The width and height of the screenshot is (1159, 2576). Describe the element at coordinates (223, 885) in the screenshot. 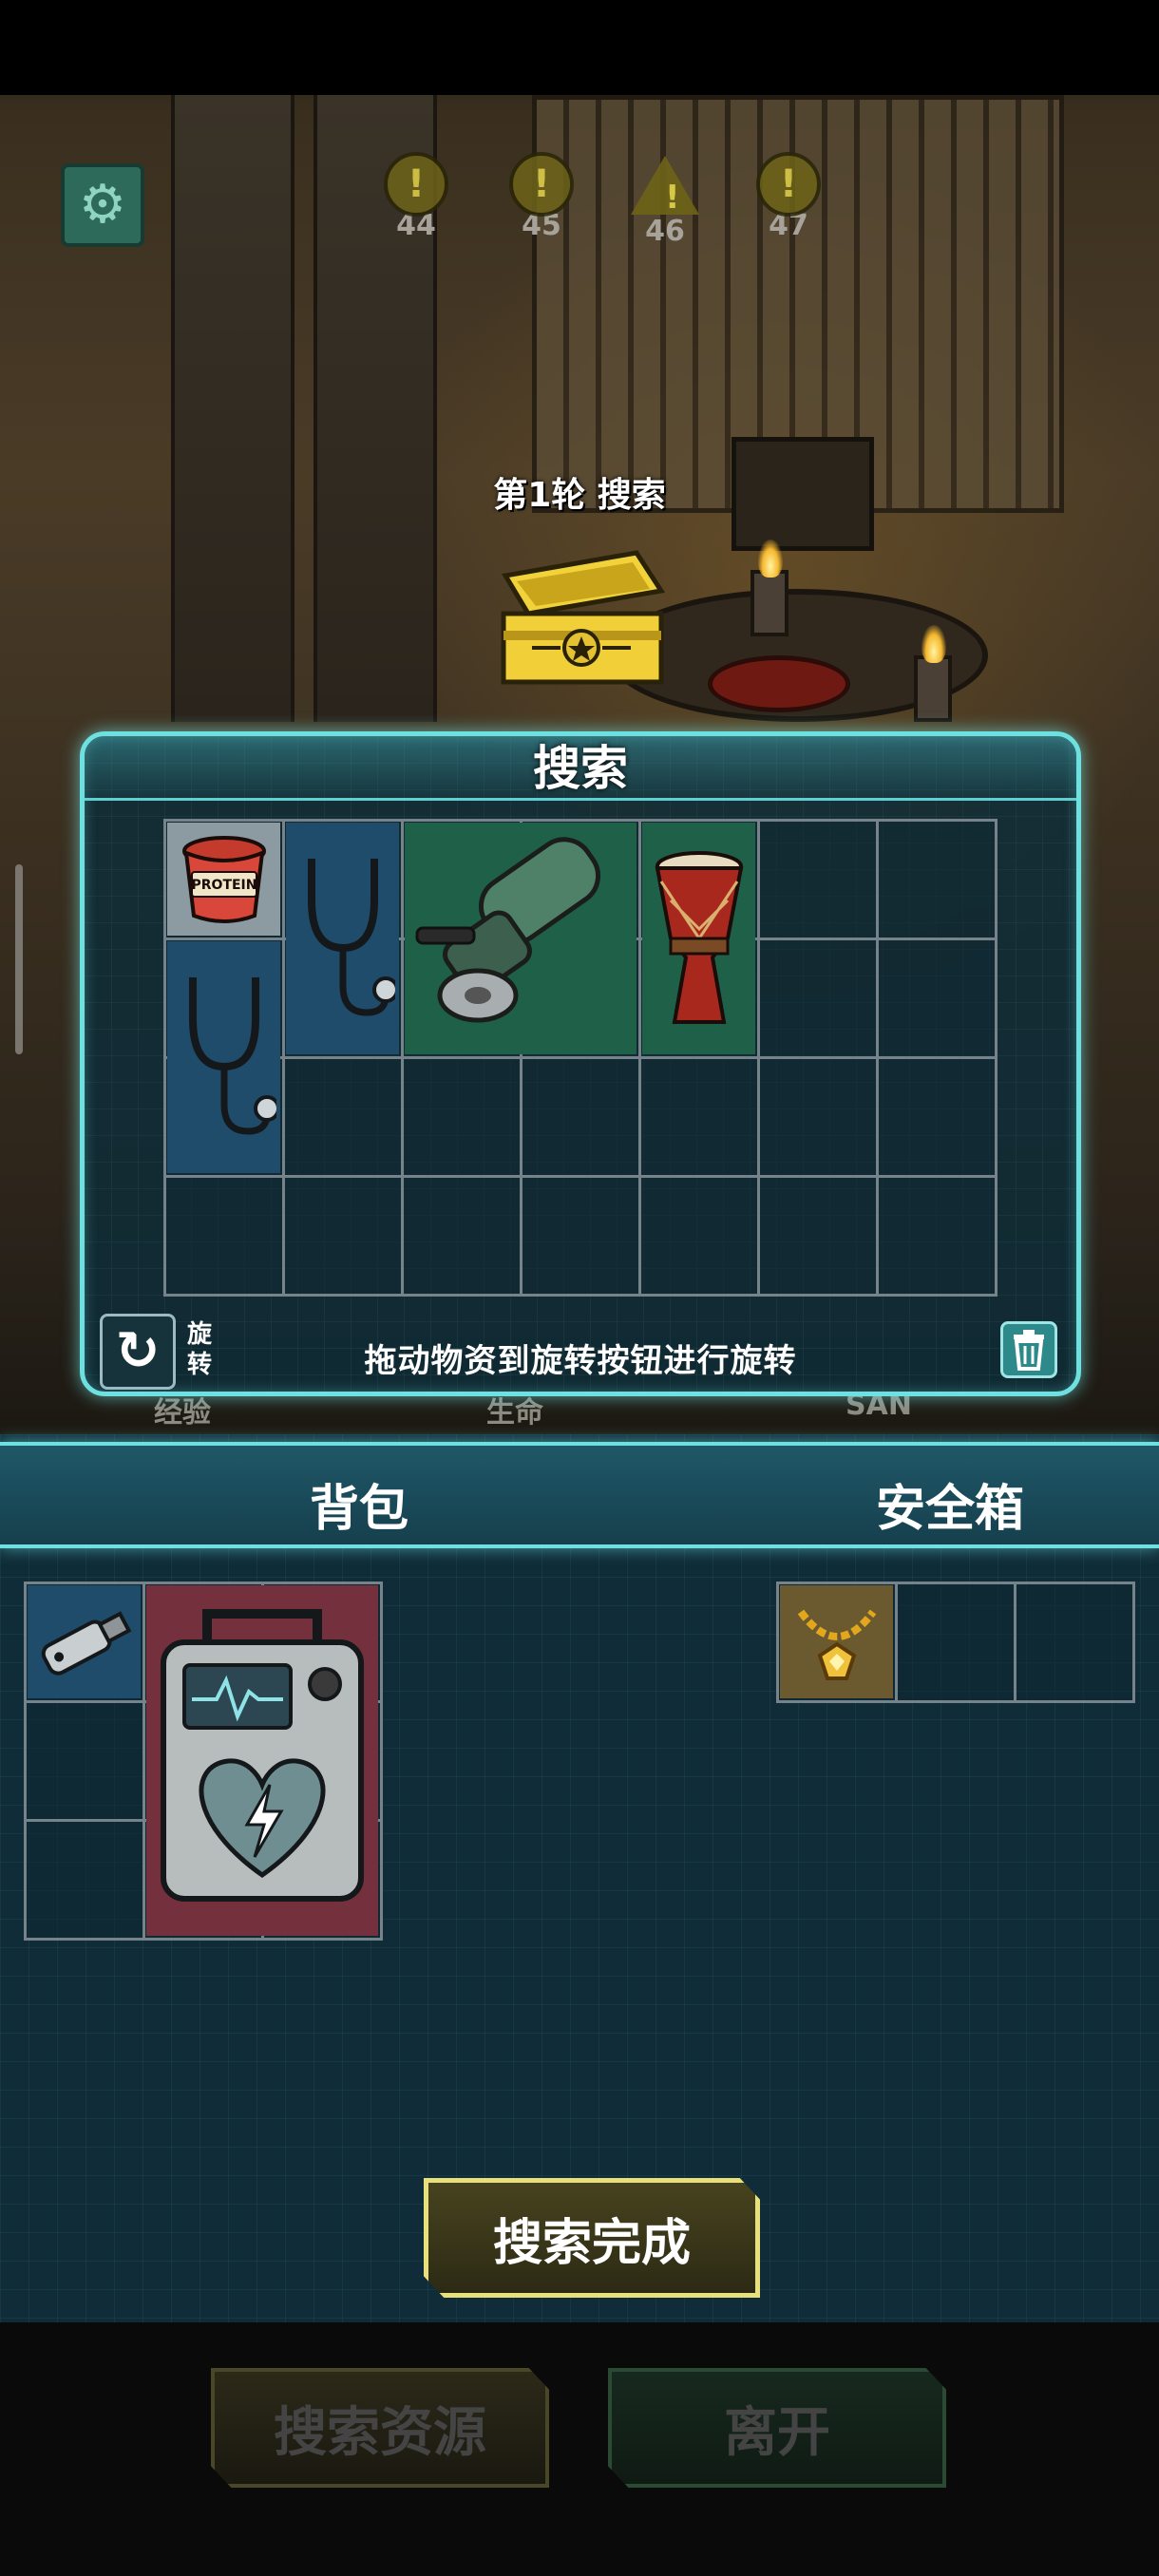

I see `svg-text: PROTEIN` at that location.